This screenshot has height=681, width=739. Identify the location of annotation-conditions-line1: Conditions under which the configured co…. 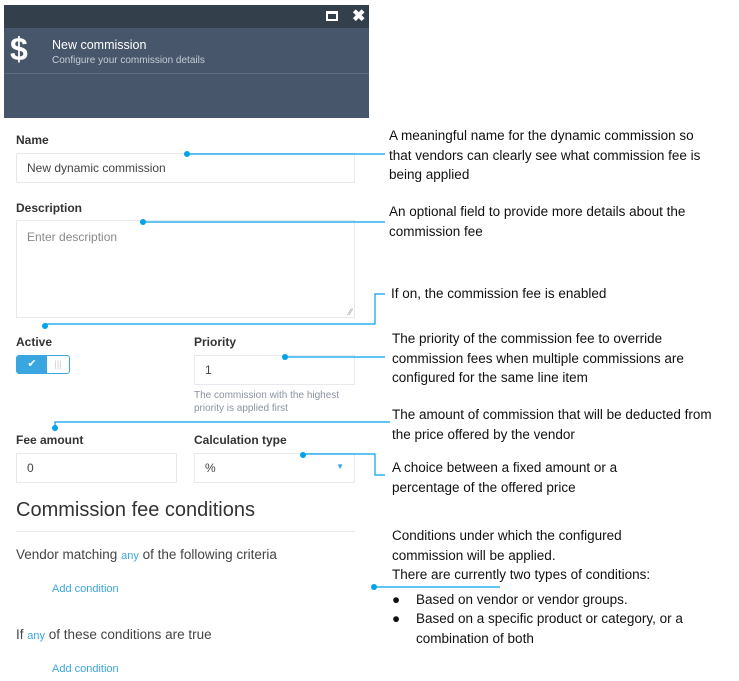
(507, 545).